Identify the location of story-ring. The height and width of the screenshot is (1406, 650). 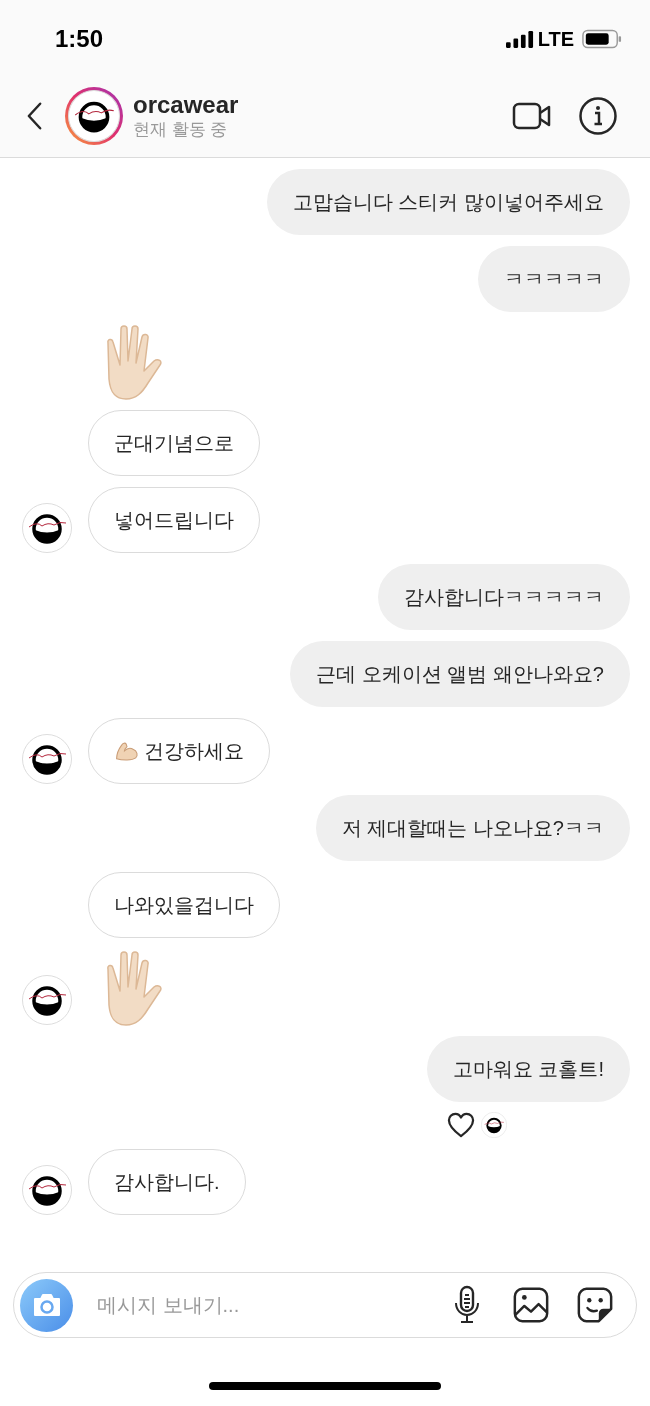
(94, 116).